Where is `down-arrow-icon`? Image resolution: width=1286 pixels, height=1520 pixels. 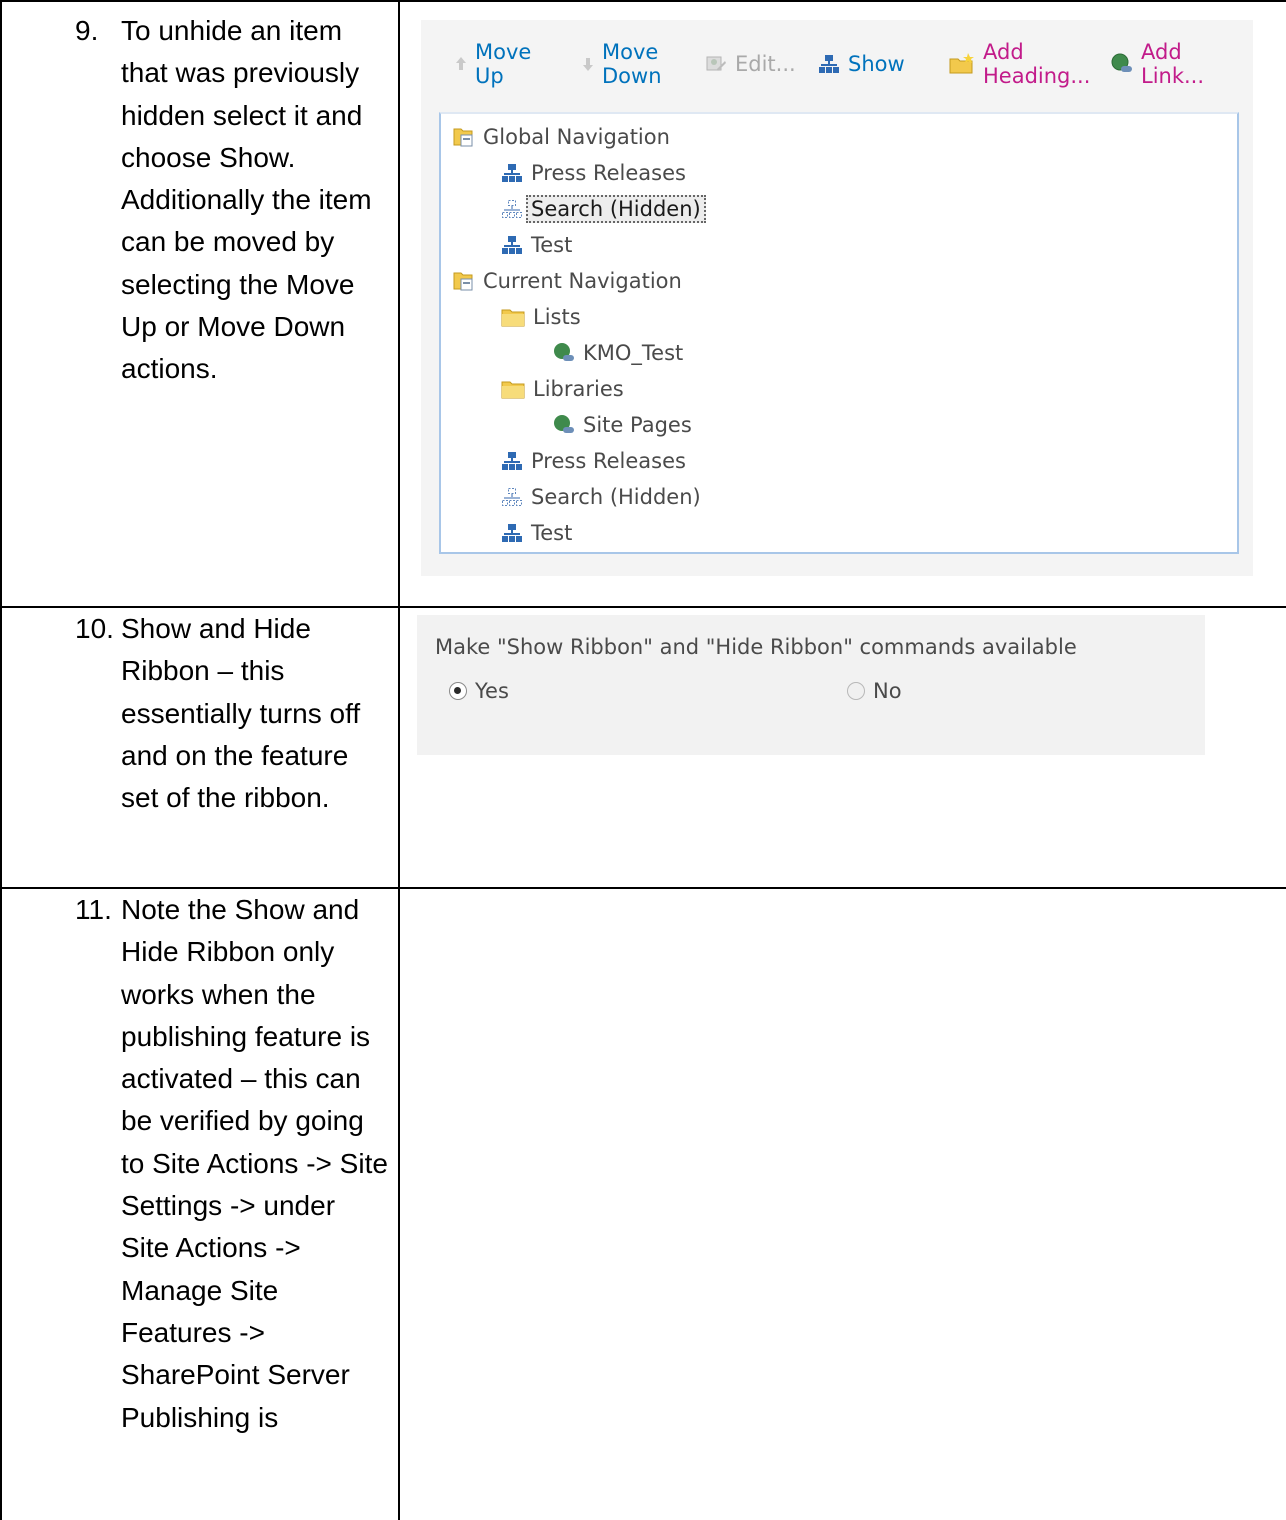 down-arrow-icon is located at coordinates (588, 64).